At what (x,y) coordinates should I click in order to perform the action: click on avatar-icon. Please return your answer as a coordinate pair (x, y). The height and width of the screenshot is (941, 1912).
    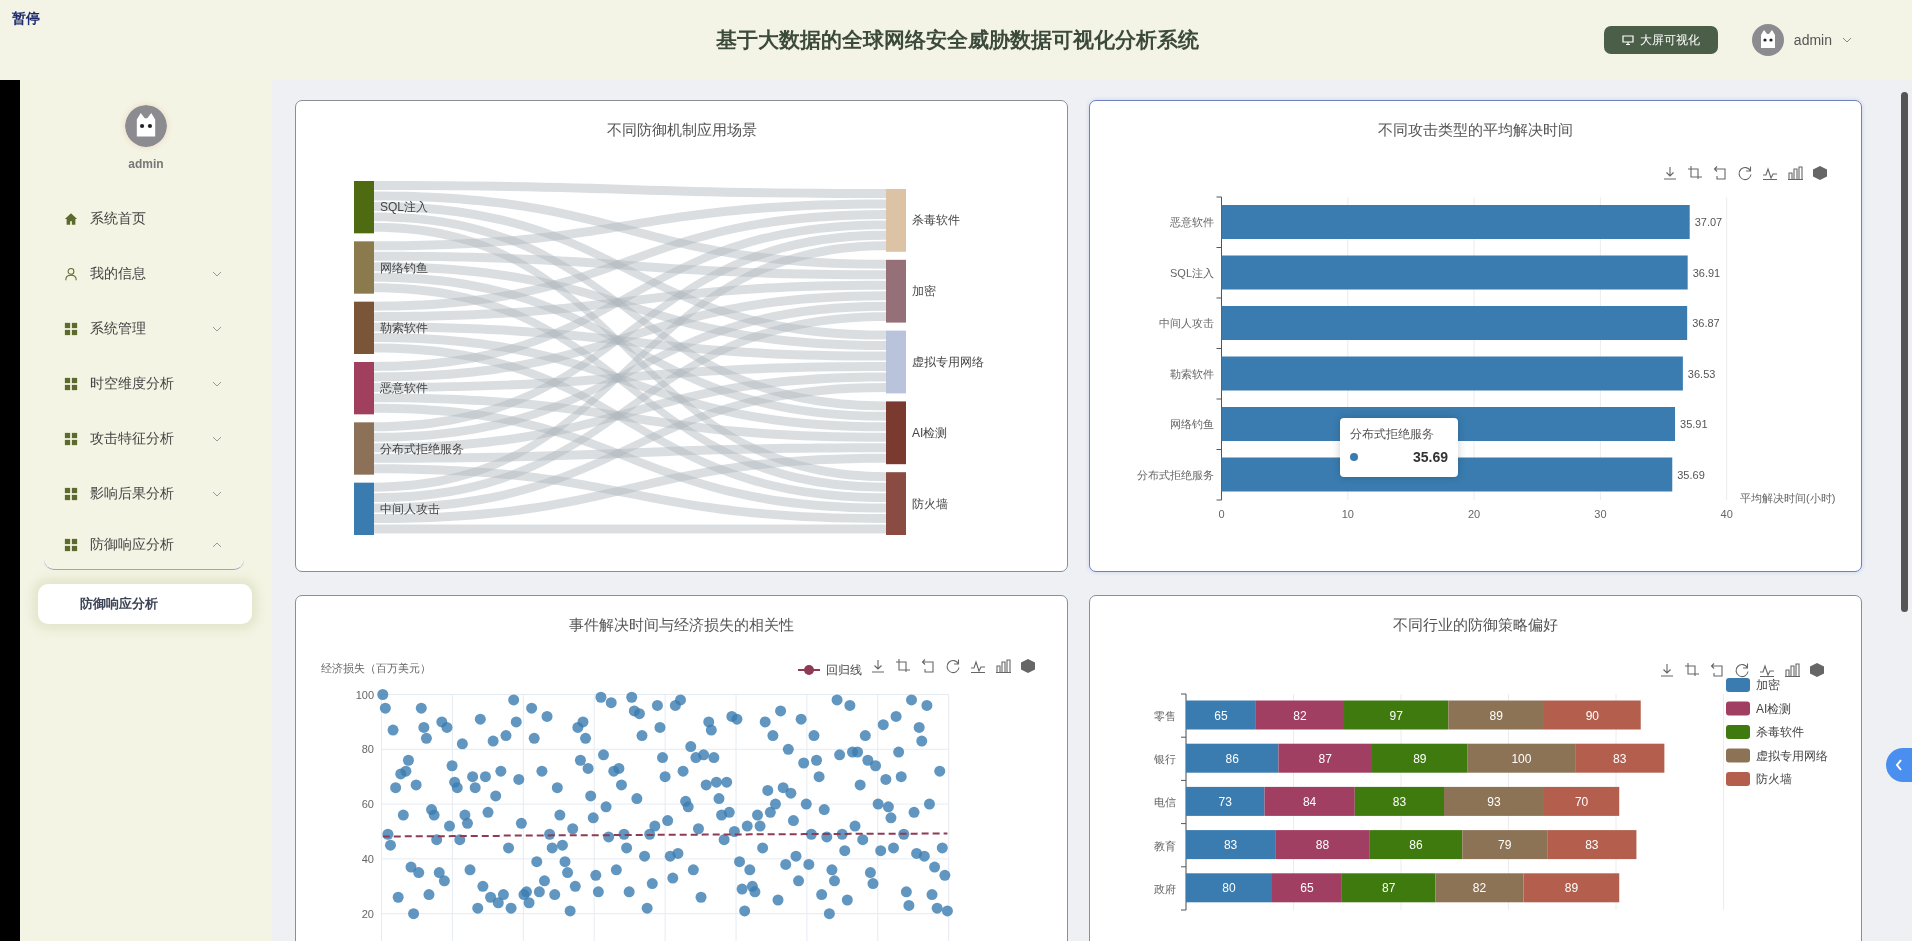
    Looking at the image, I should click on (1767, 40).